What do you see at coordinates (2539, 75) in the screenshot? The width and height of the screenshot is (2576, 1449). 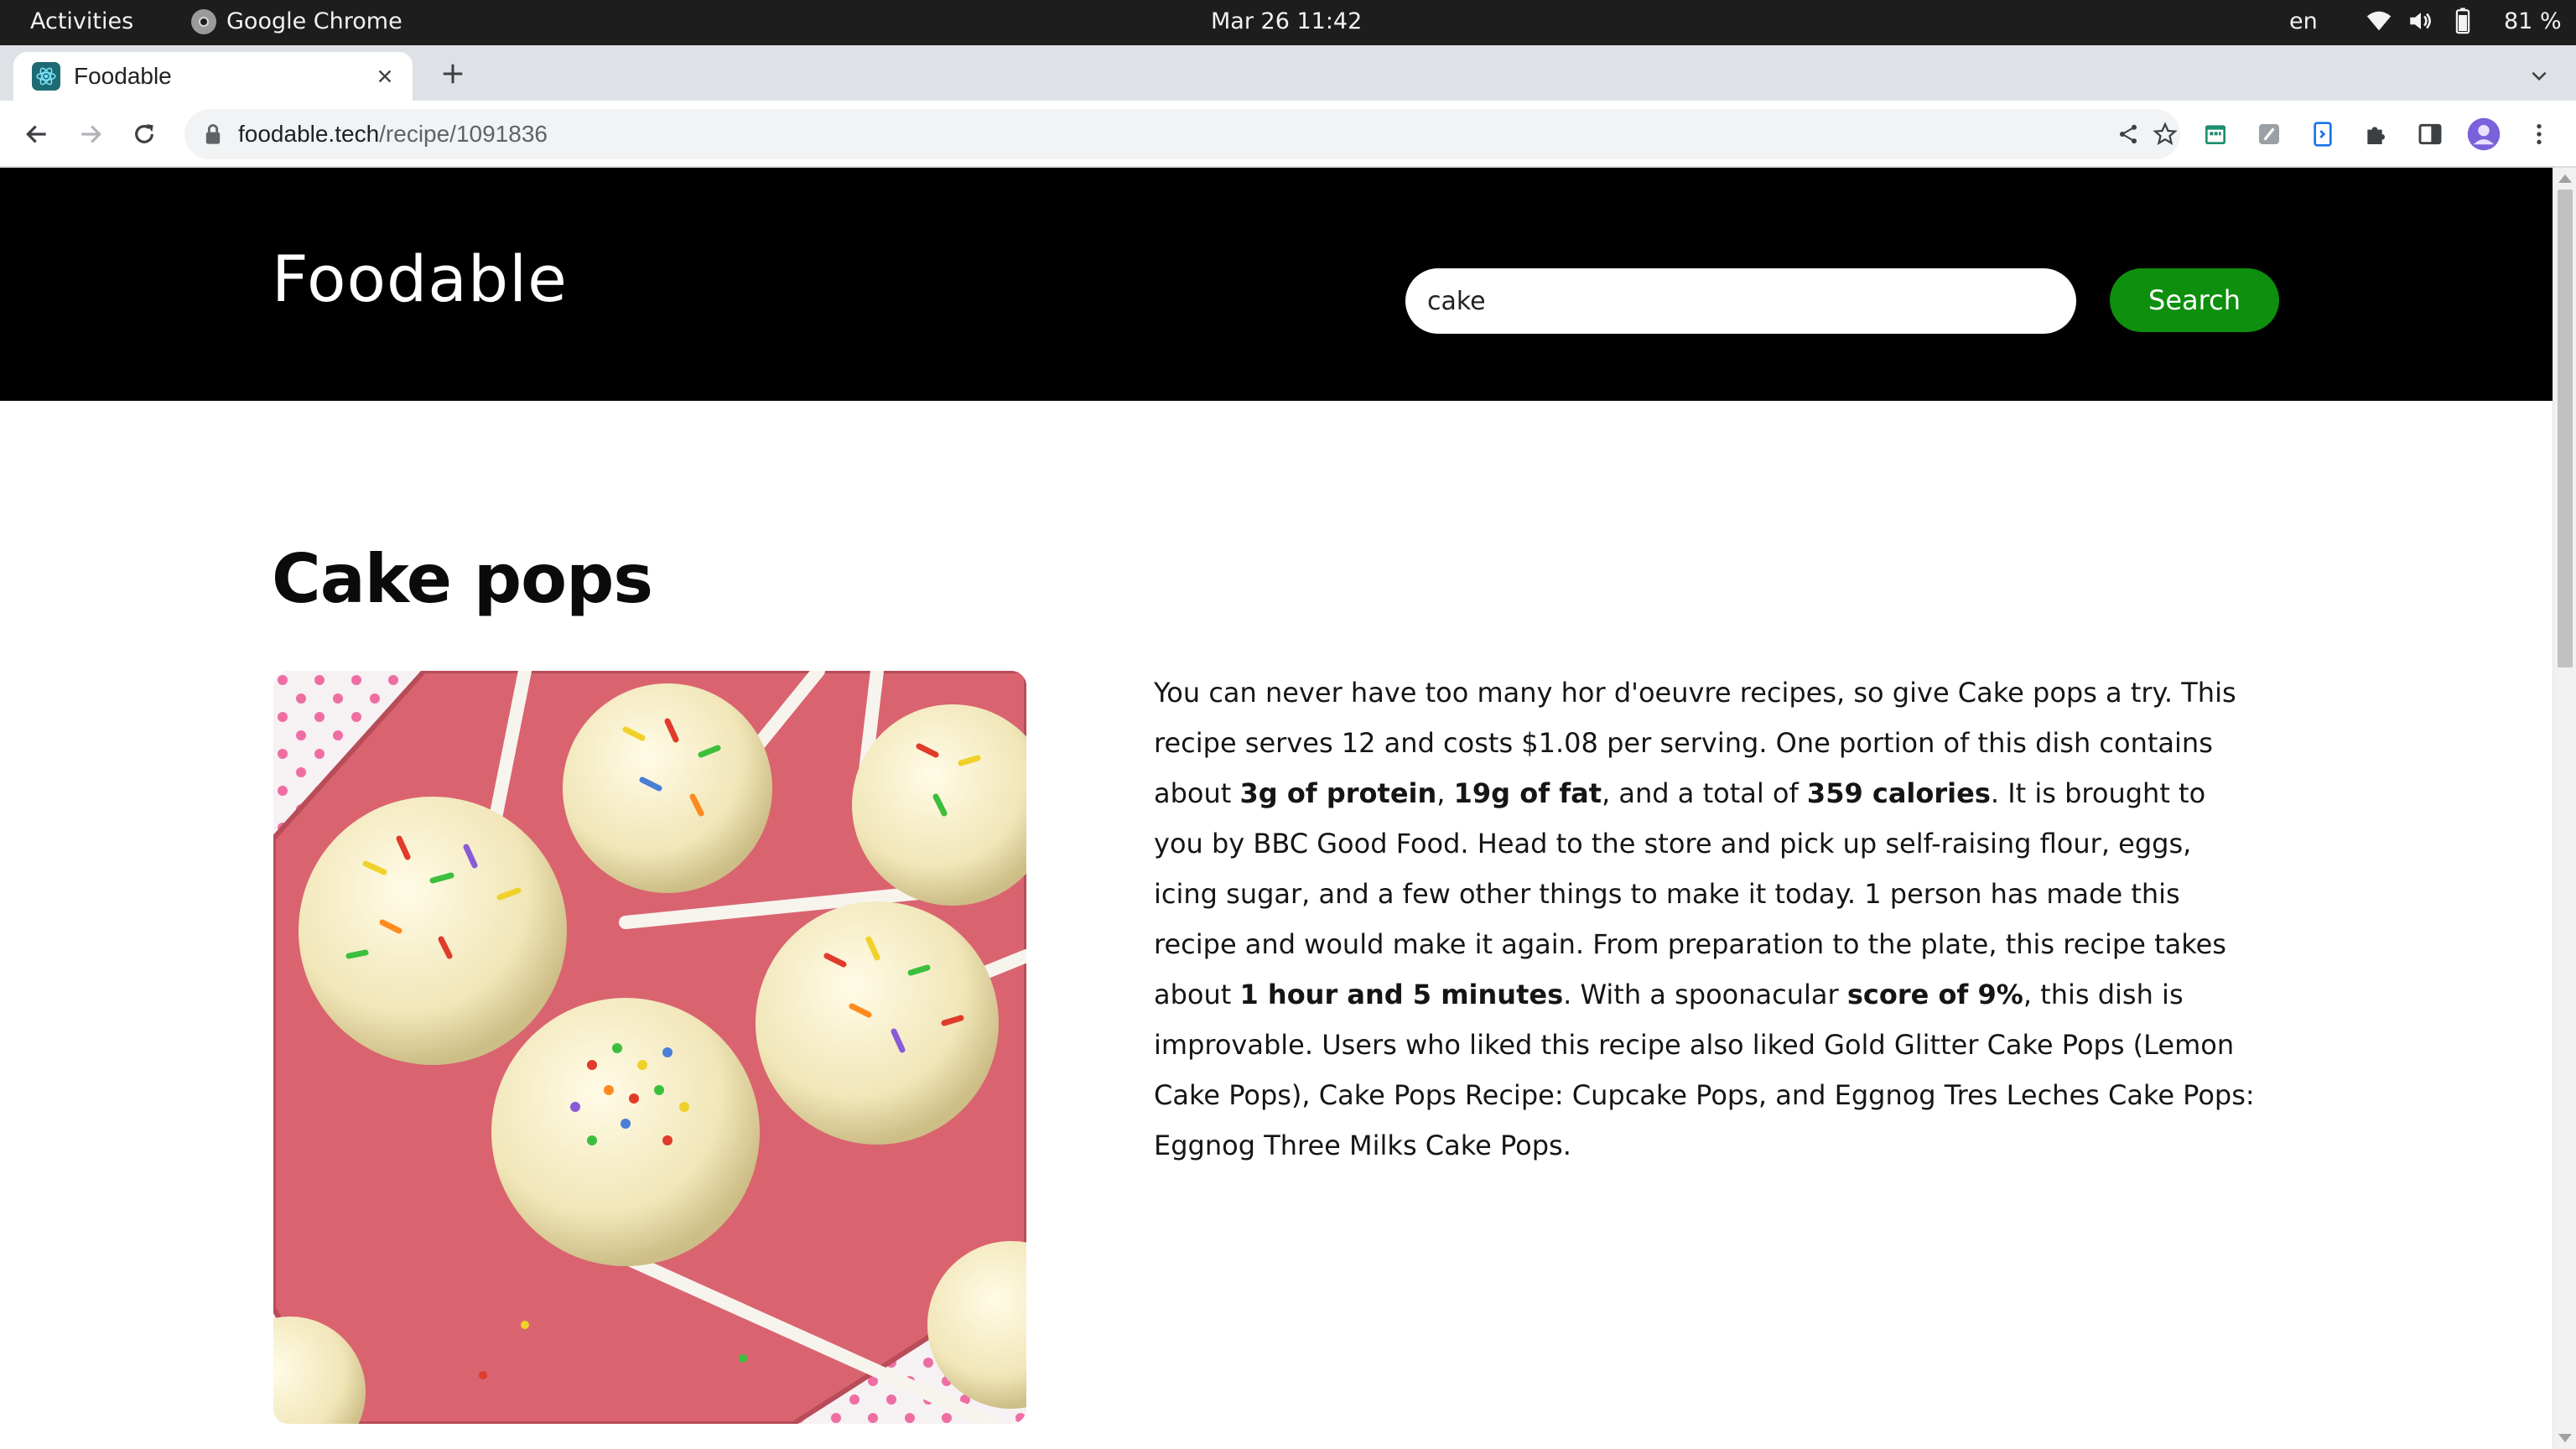 I see `tab-search-chevron-icon` at bounding box center [2539, 75].